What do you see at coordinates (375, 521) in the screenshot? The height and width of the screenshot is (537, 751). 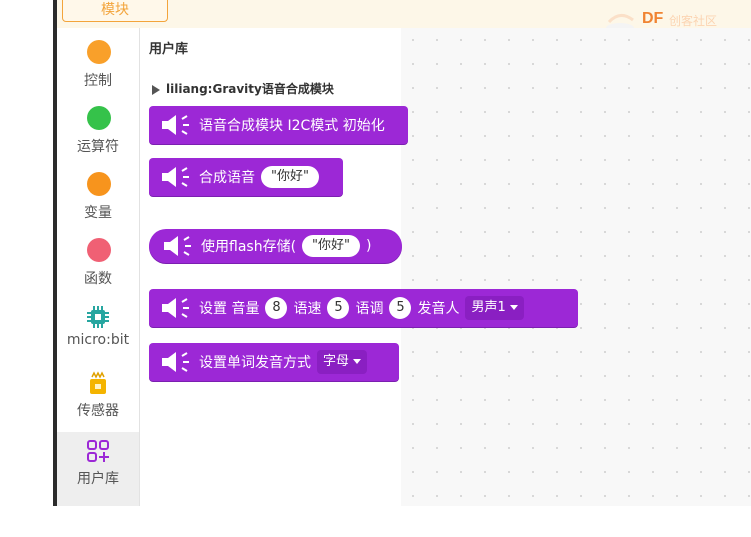 I see `page-bottom` at bounding box center [375, 521].